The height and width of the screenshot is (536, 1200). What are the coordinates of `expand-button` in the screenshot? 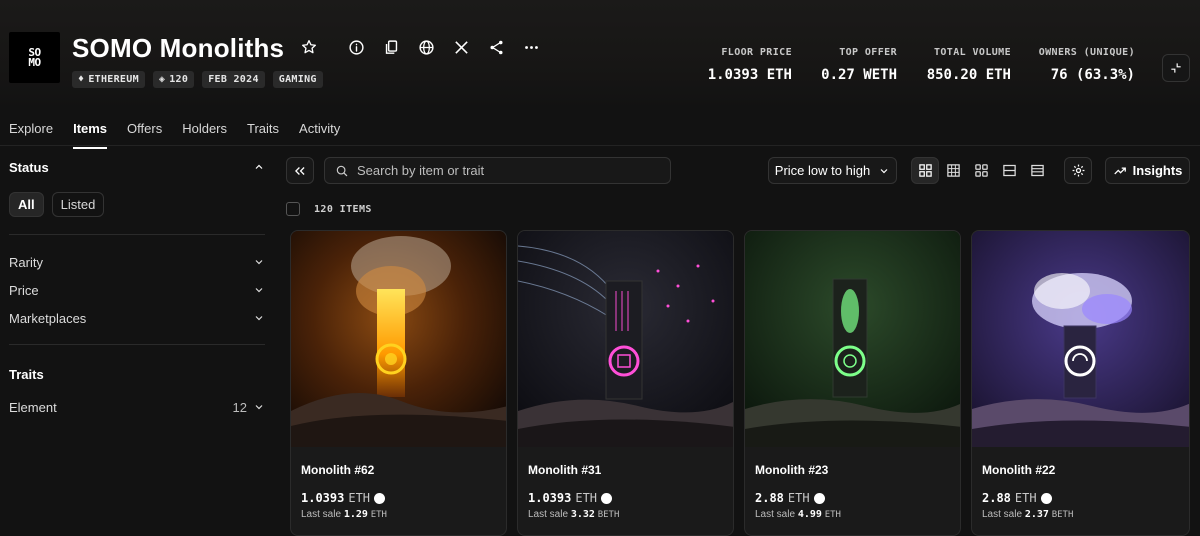 It's located at (1176, 68).